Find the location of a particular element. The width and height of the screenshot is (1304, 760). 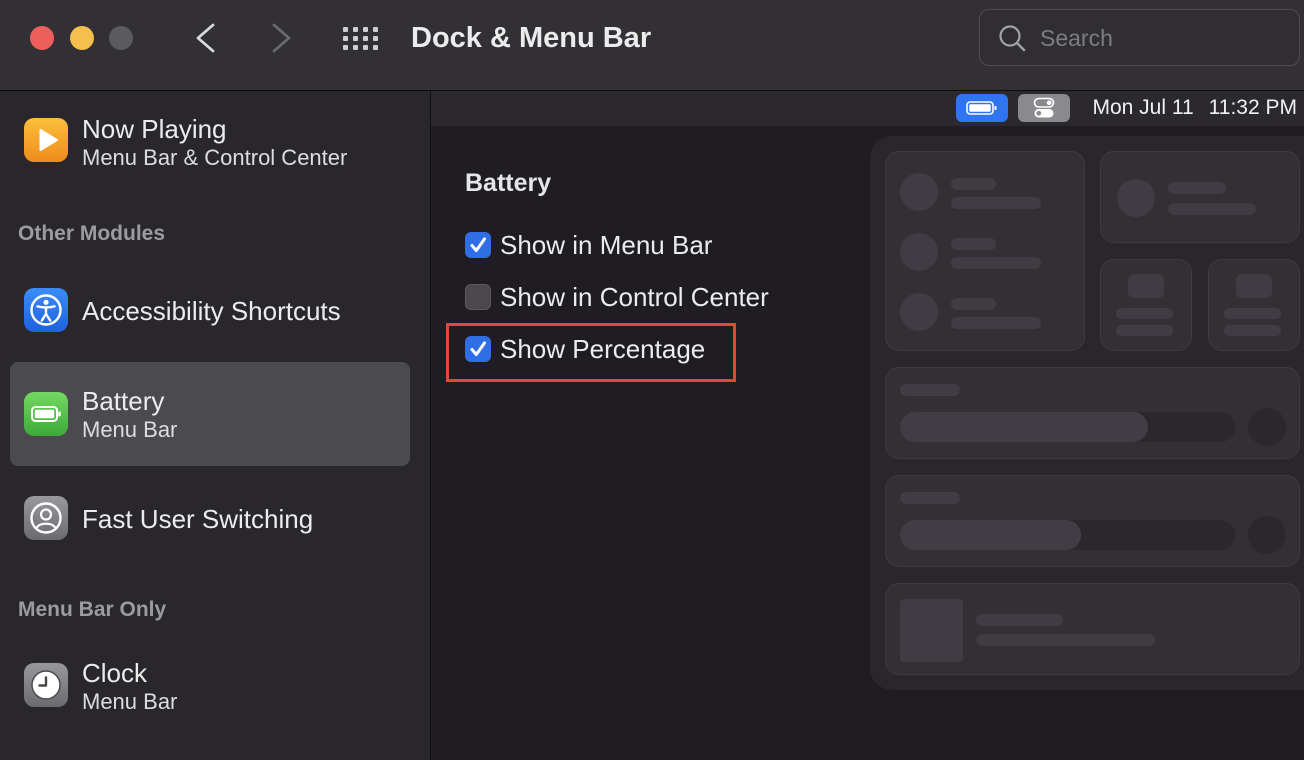

sidebar-item-title: Battery is located at coordinates (123, 401).